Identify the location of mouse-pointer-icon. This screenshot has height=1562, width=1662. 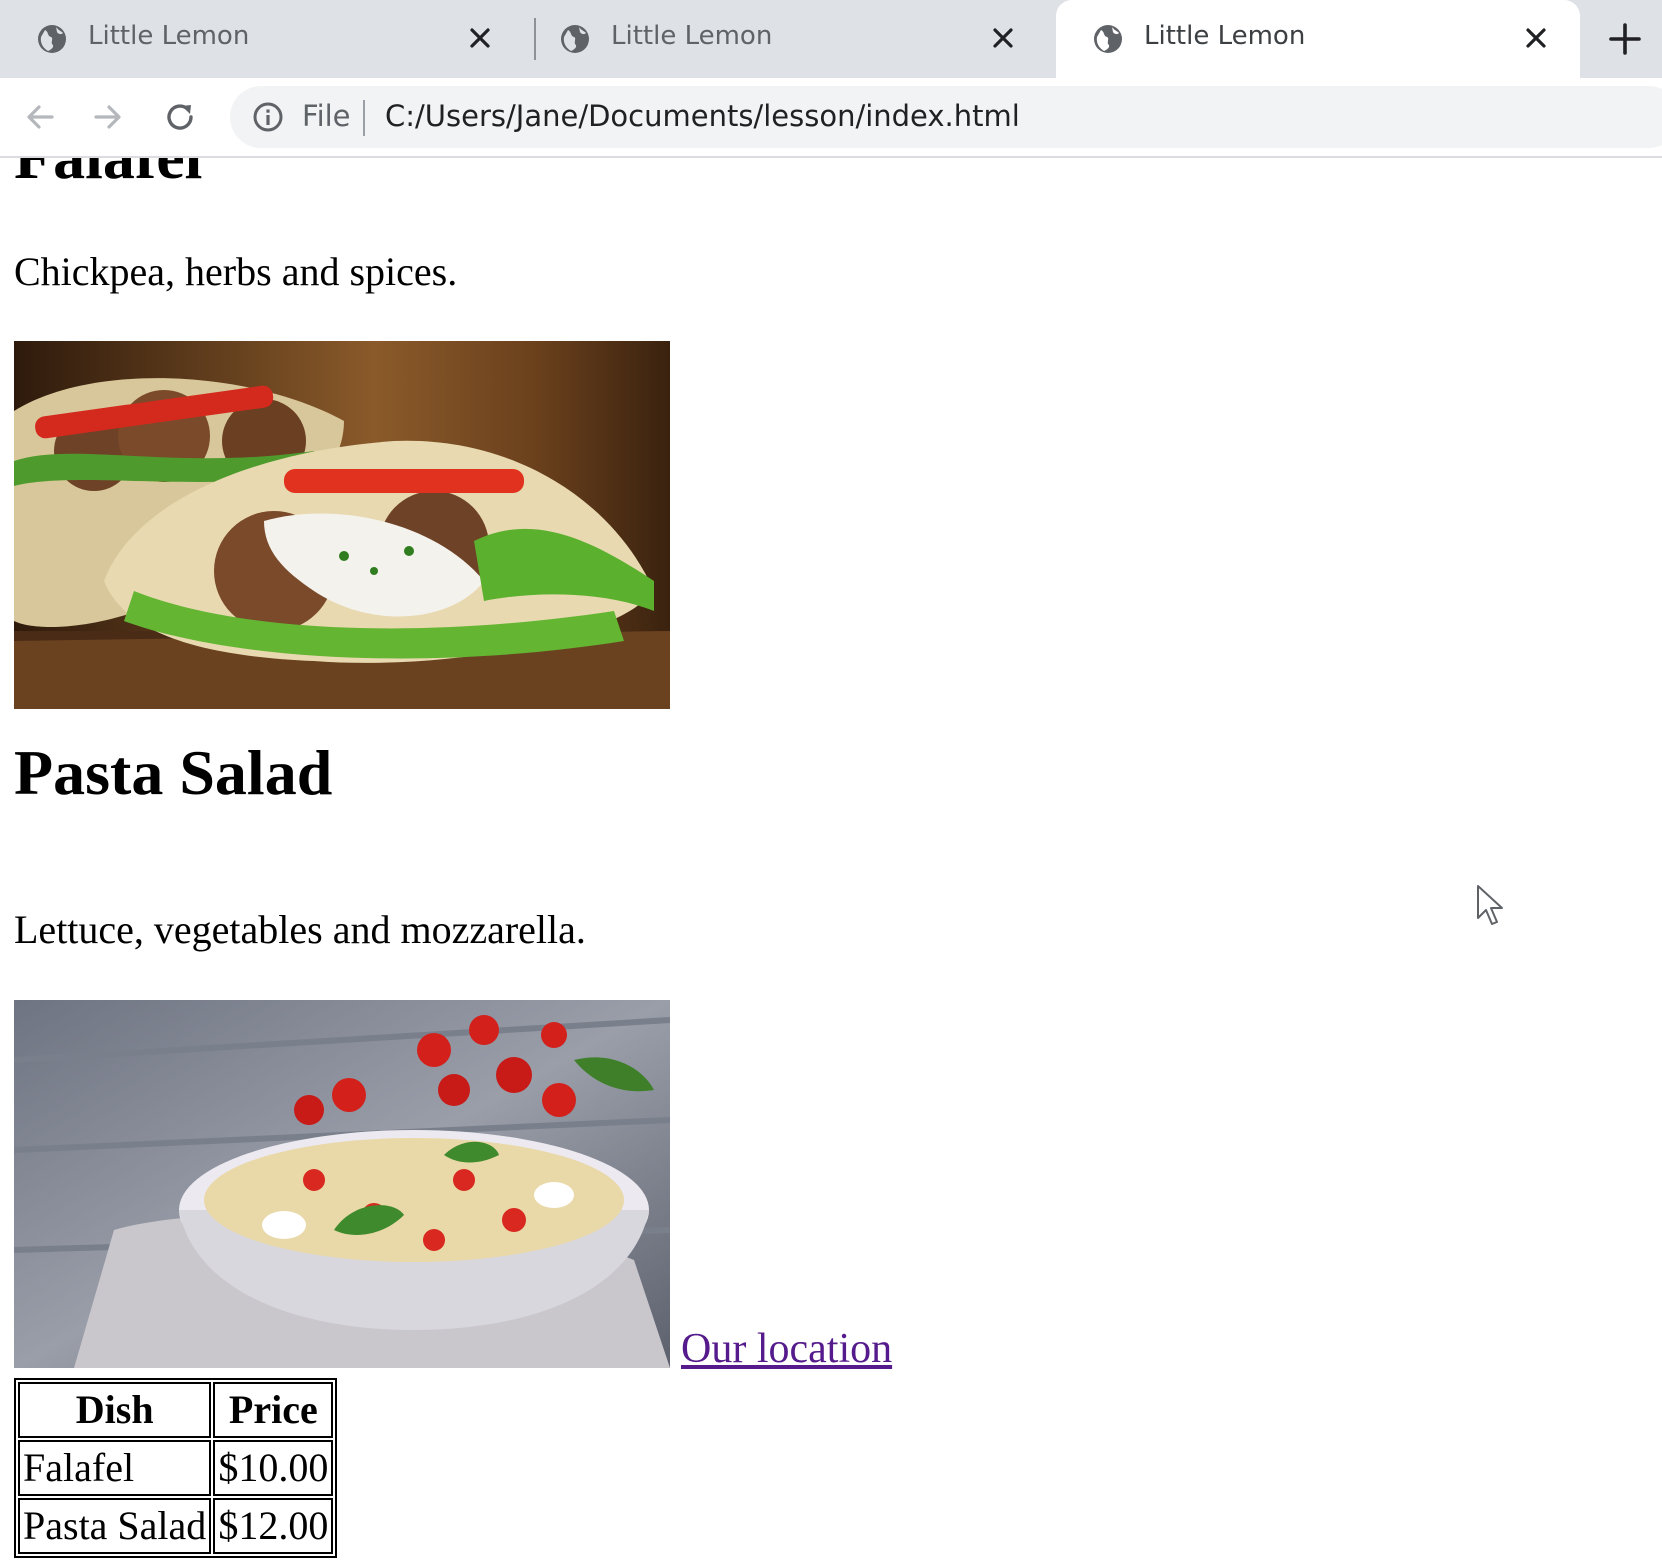
(1490, 905).